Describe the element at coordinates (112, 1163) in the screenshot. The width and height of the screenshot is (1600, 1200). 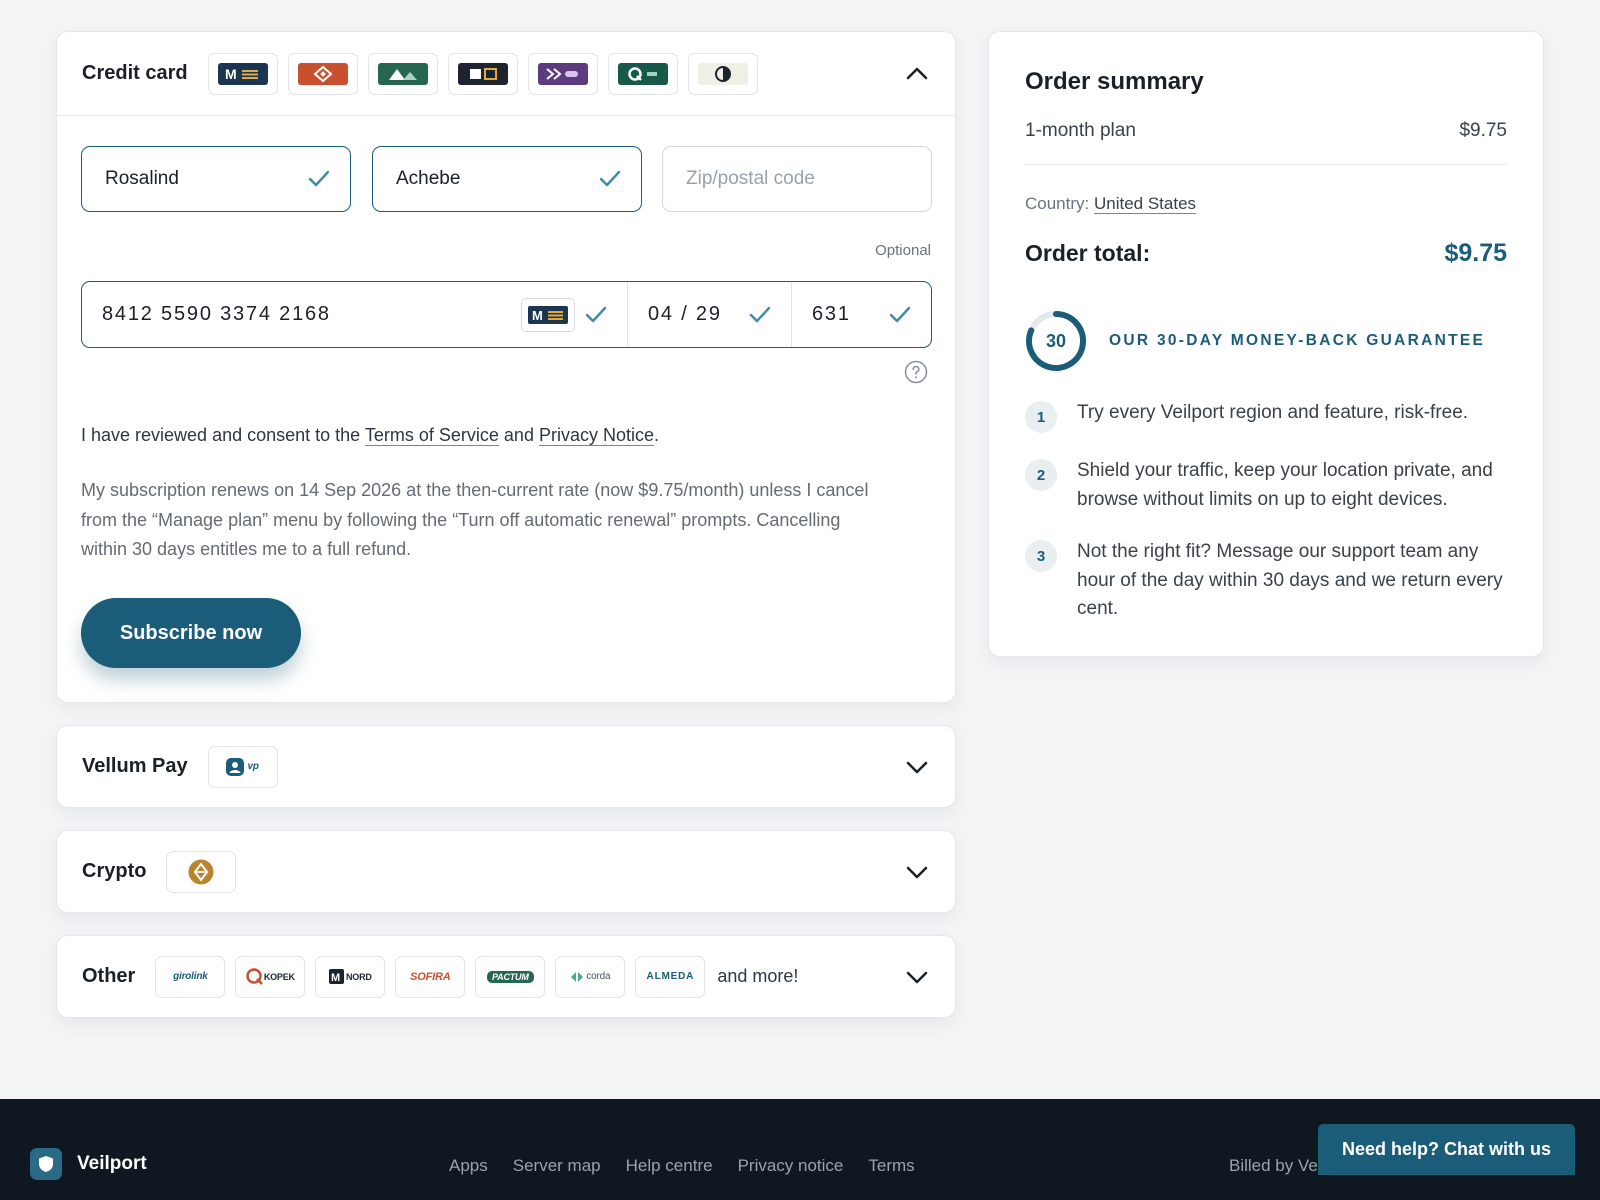
I see `footer-brand-name: Veilport` at that location.